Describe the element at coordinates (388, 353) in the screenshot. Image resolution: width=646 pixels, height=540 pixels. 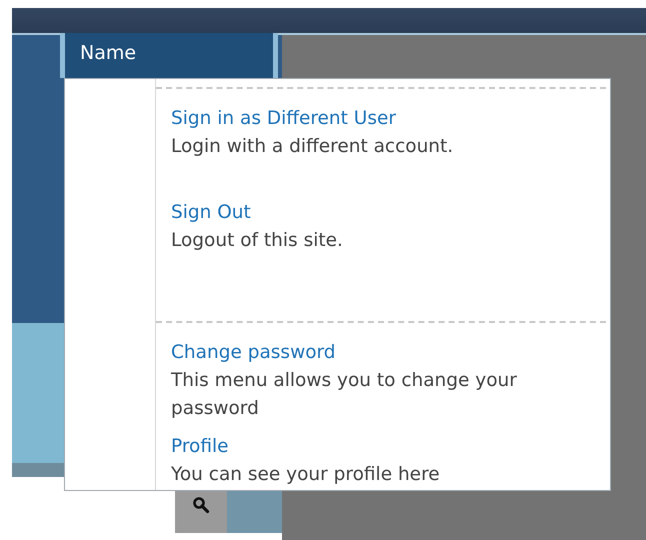
I see `menu-link: Change password` at that location.